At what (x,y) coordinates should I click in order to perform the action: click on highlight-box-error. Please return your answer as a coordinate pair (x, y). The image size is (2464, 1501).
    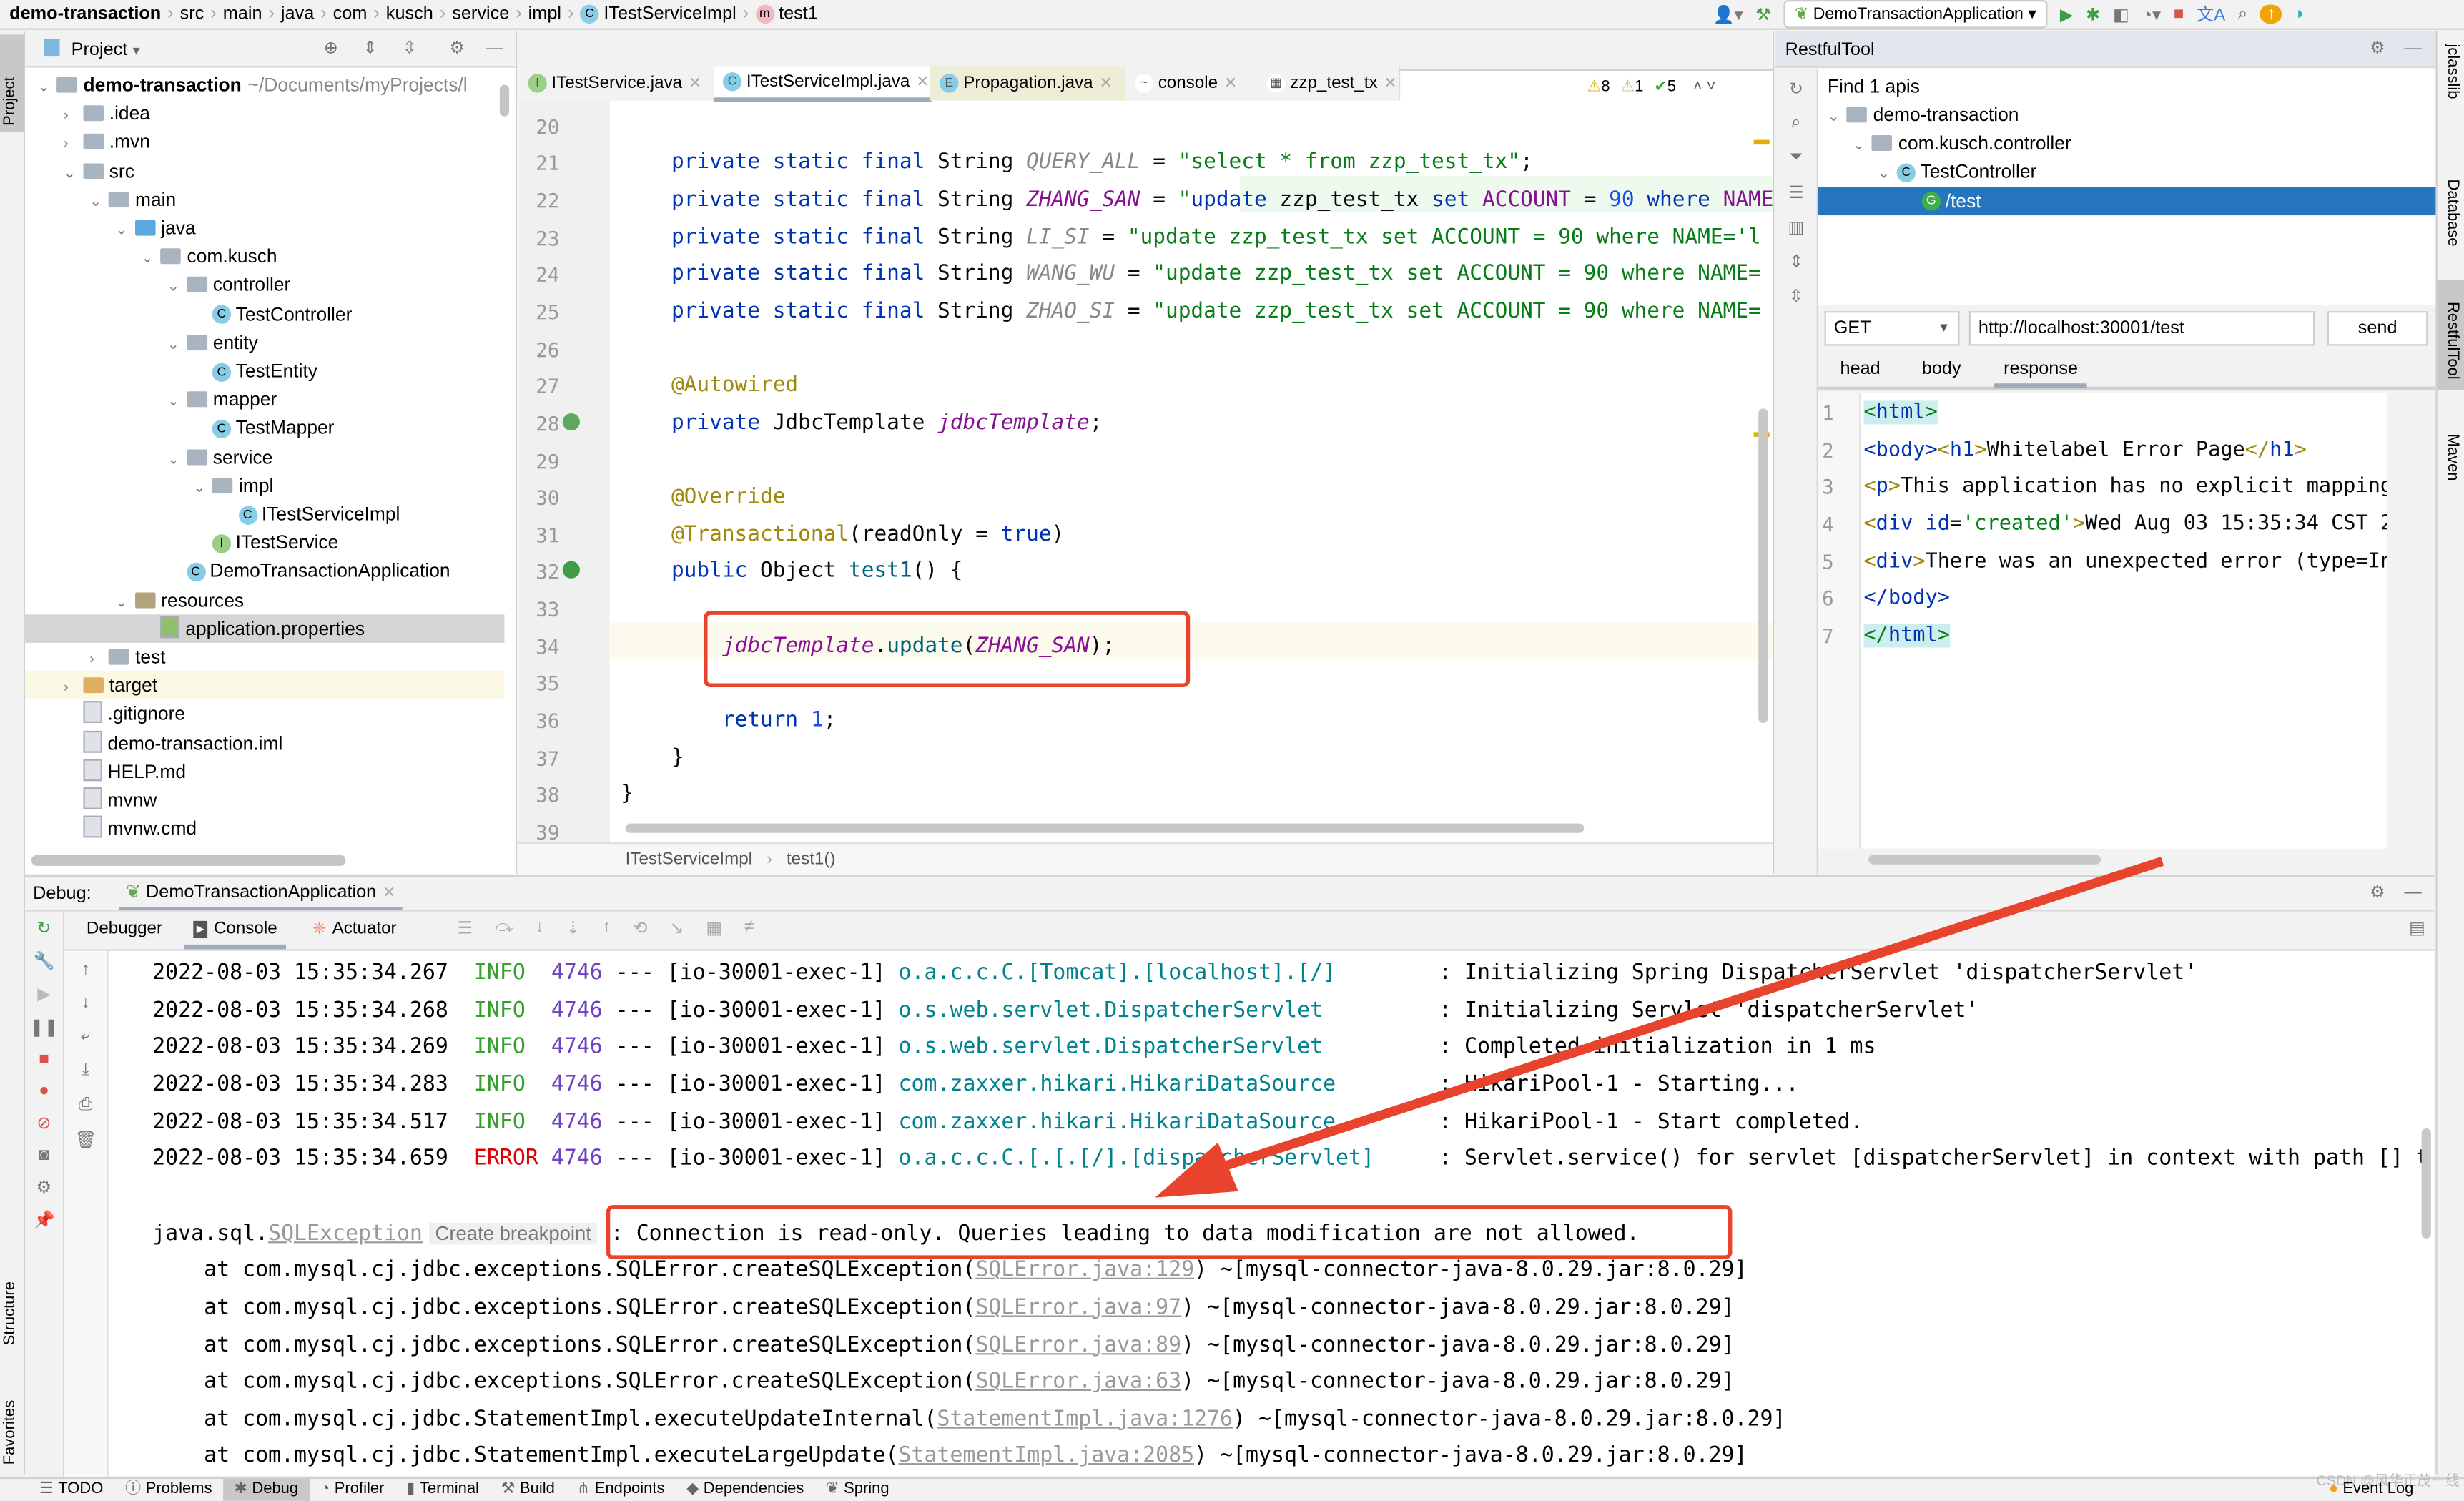
    Looking at the image, I should click on (1170, 1232).